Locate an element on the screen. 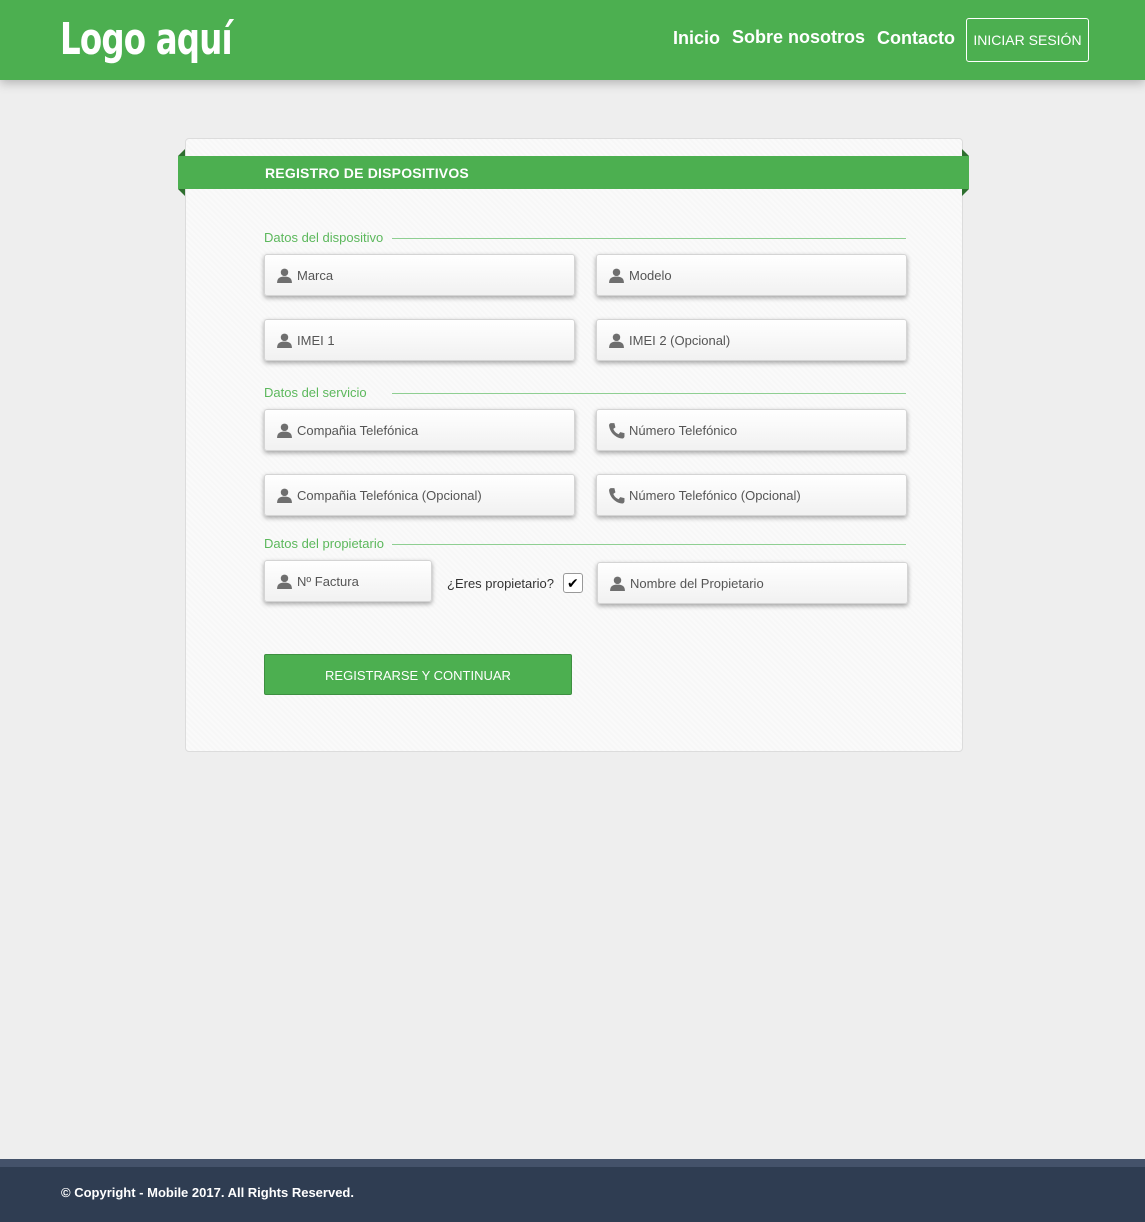 The height and width of the screenshot is (1222, 1145). modelo-input: Modelo is located at coordinates (751, 275).